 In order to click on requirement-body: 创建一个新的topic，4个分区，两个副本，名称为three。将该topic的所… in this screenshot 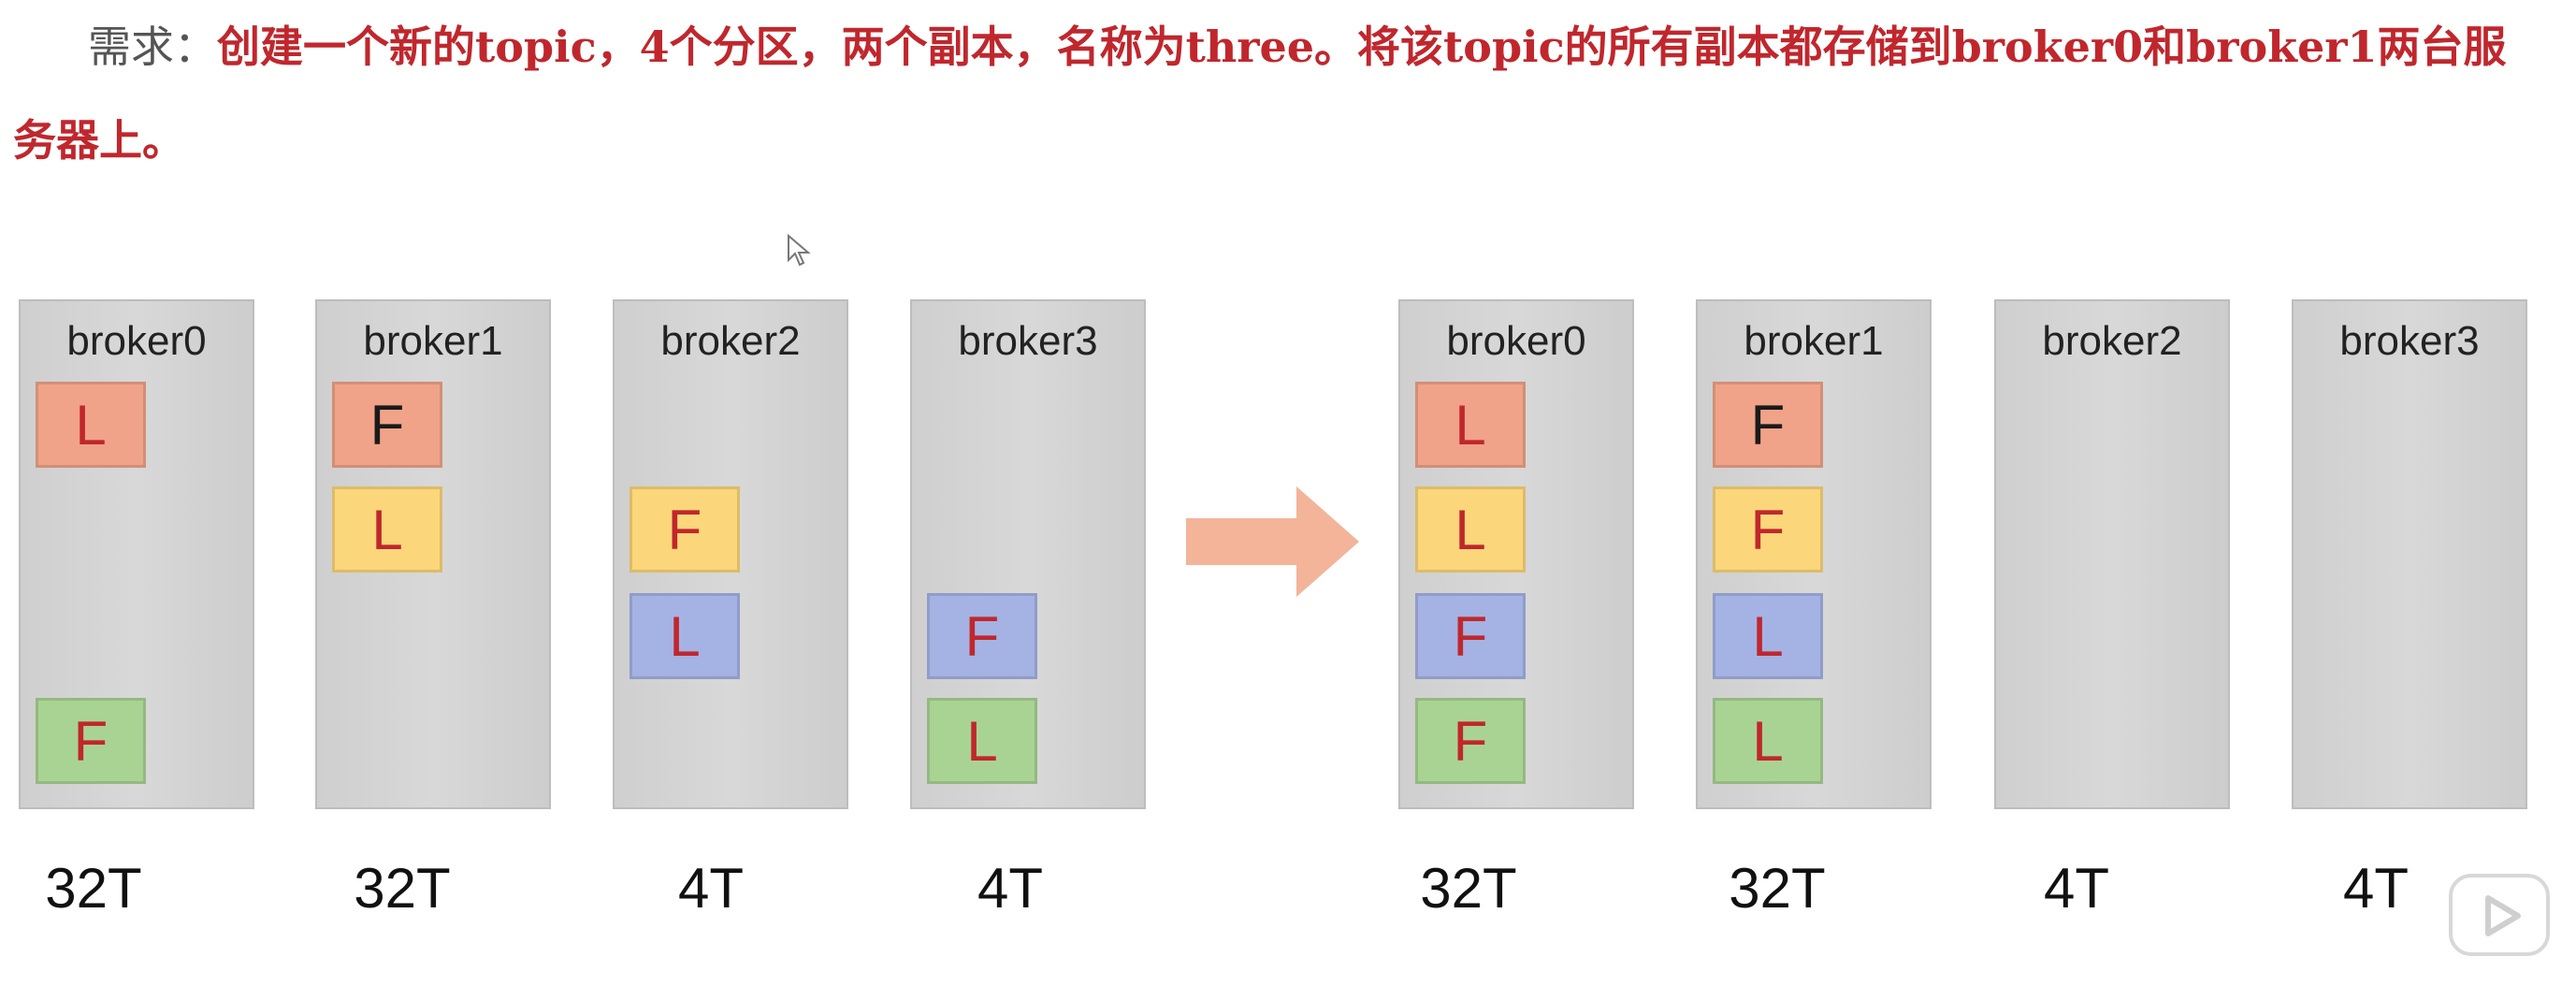, I will do `click(1260, 94)`.